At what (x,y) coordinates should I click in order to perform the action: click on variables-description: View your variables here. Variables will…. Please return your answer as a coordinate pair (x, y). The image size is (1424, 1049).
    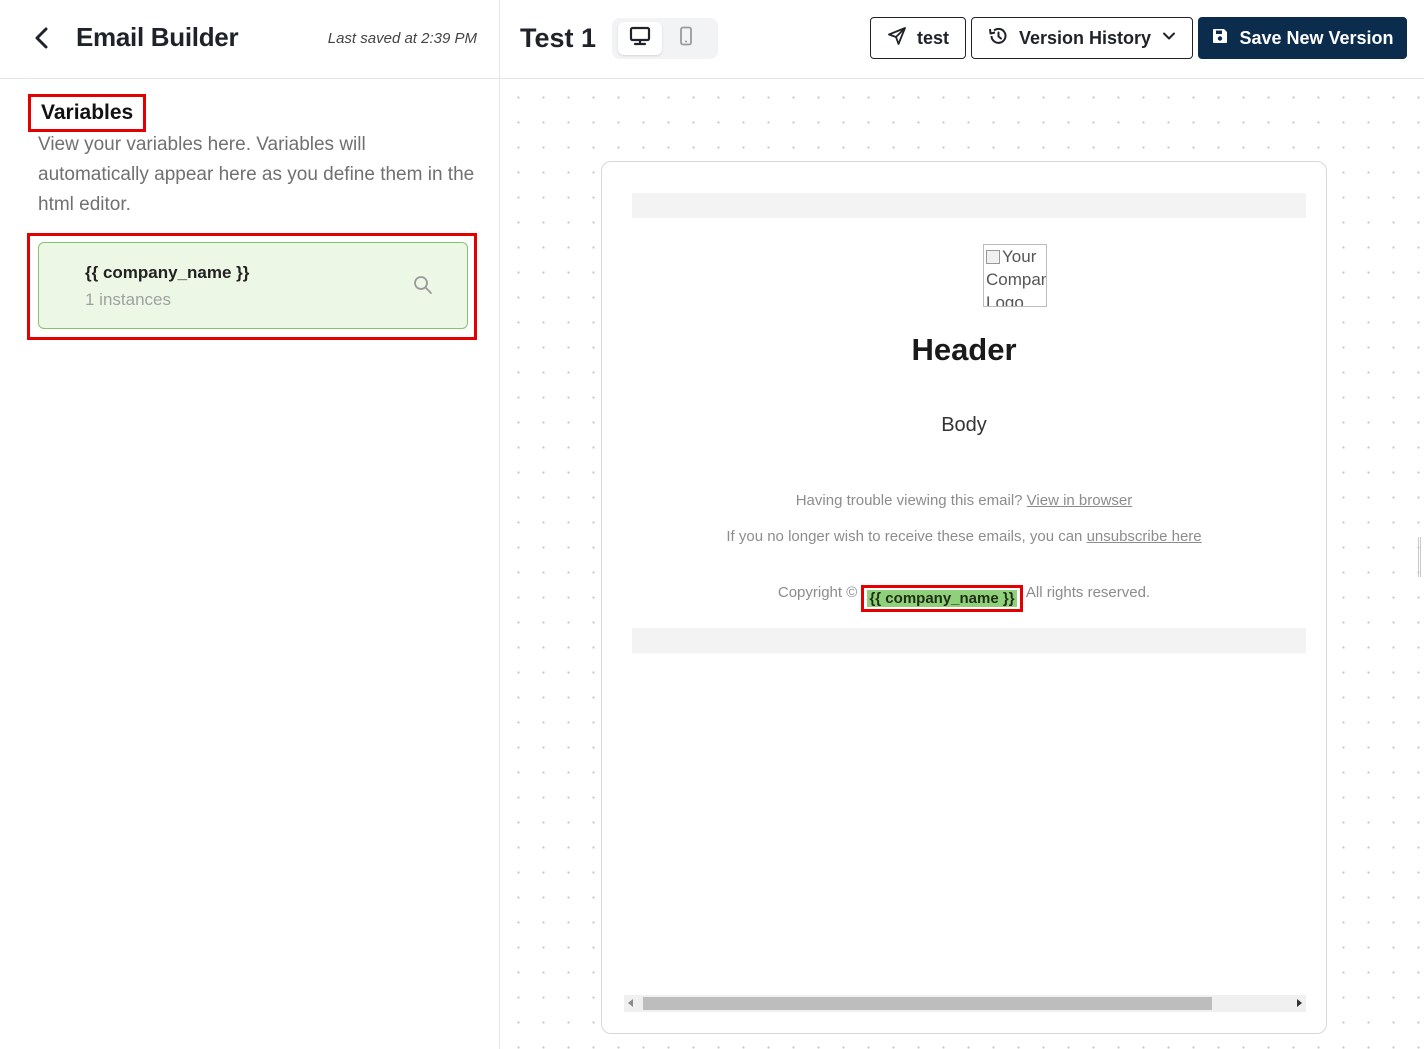
    Looking at the image, I should click on (256, 174).